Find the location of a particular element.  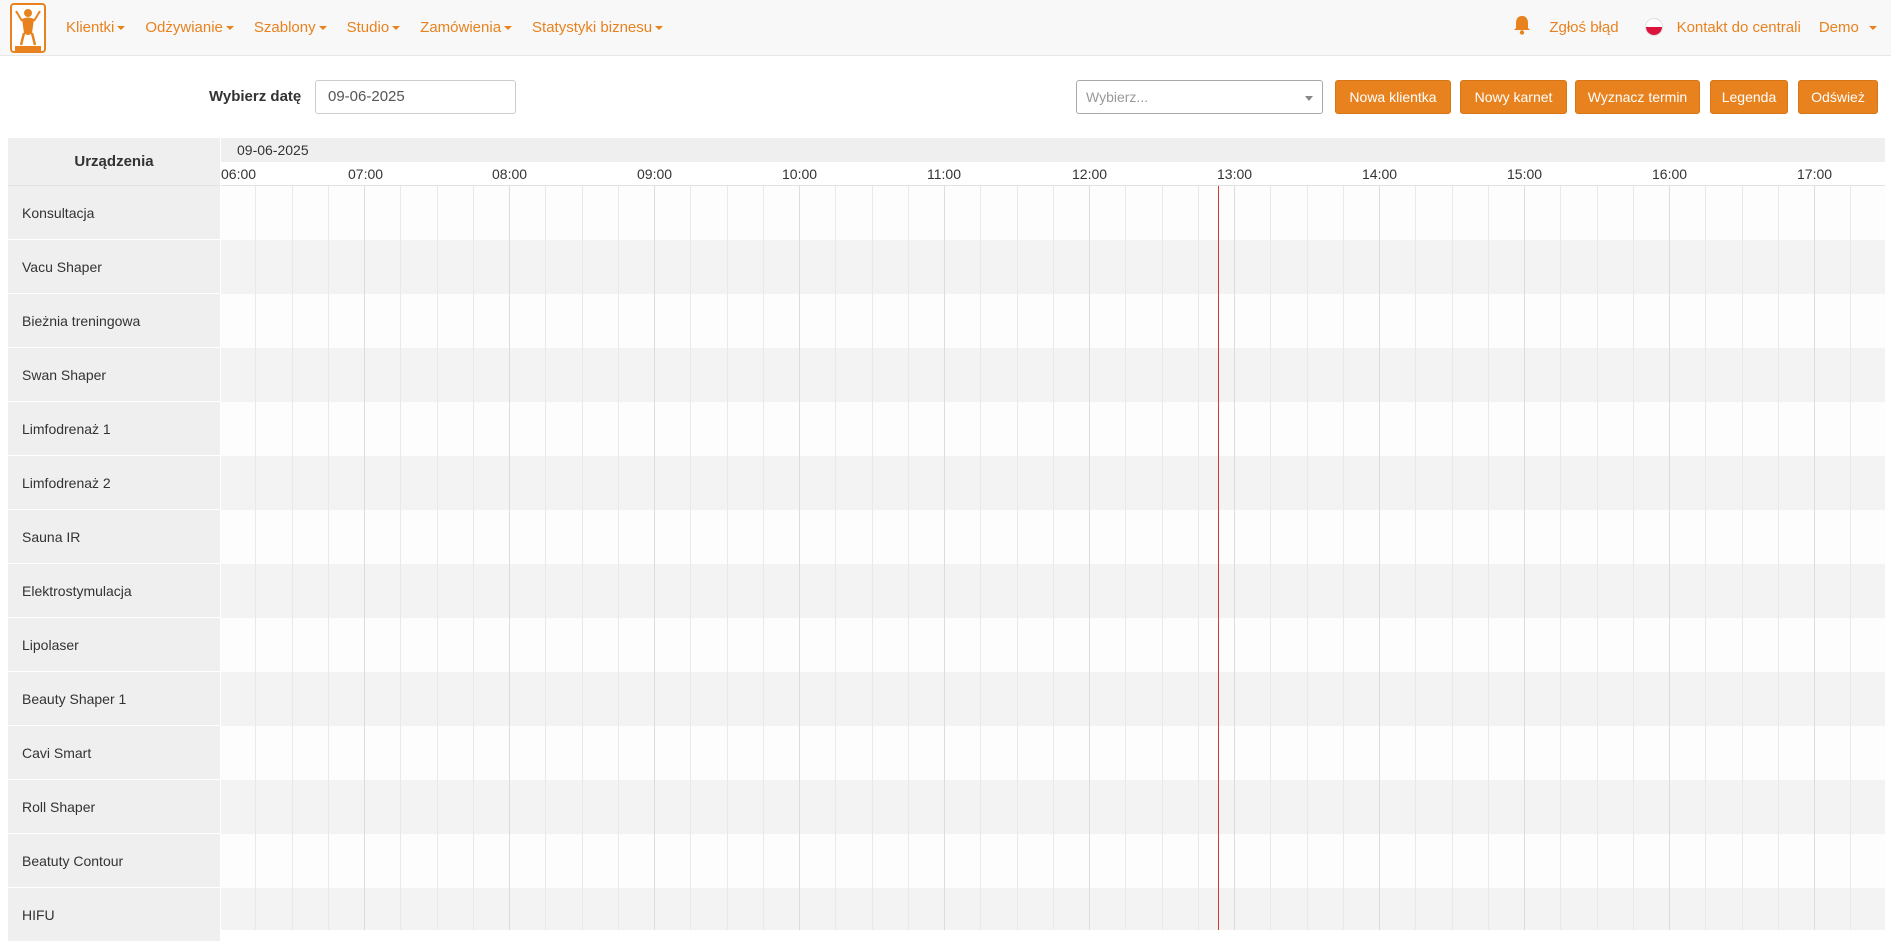

new-client-button: Nowa klientka is located at coordinates (1393, 97).